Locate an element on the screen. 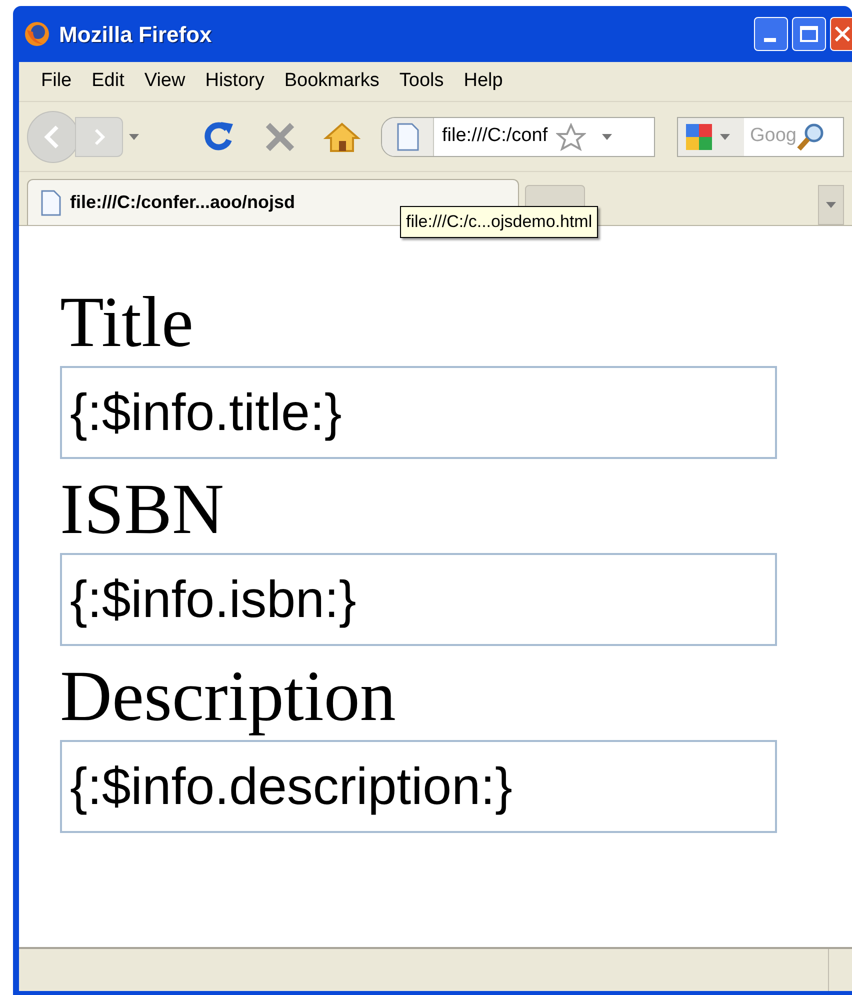 This screenshot has width=852, height=995. menu-item: Tools is located at coordinates (421, 81).